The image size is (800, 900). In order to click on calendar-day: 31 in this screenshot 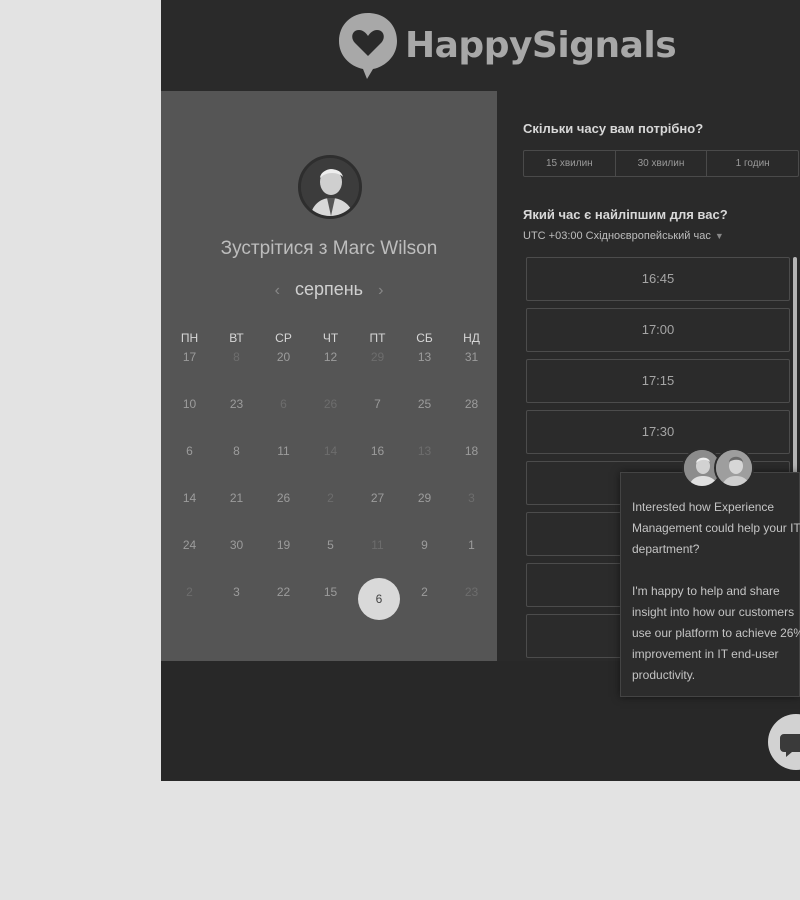, I will do `click(471, 369)`.